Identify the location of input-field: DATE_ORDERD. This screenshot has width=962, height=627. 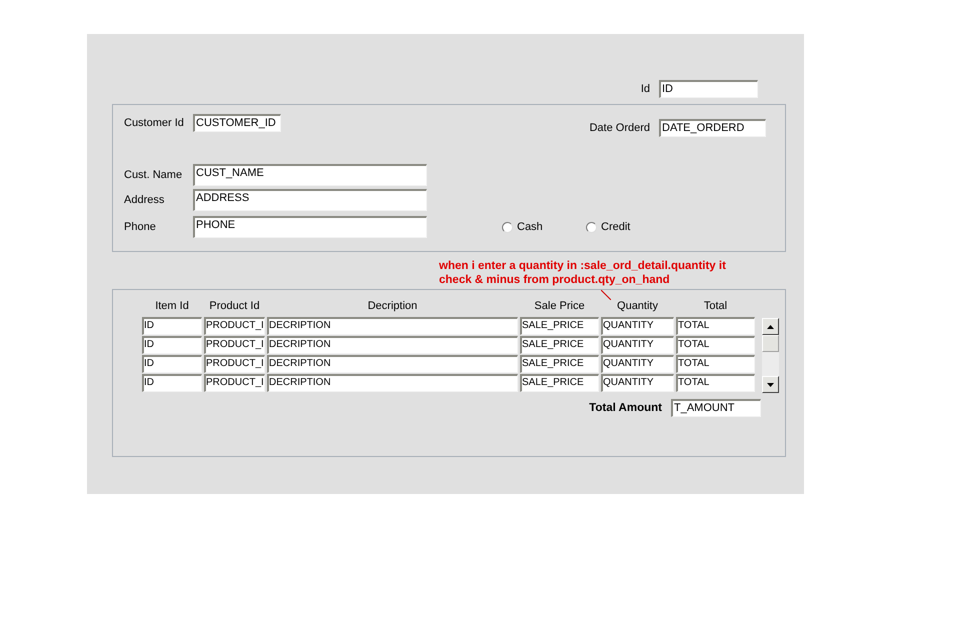
(712, 128).